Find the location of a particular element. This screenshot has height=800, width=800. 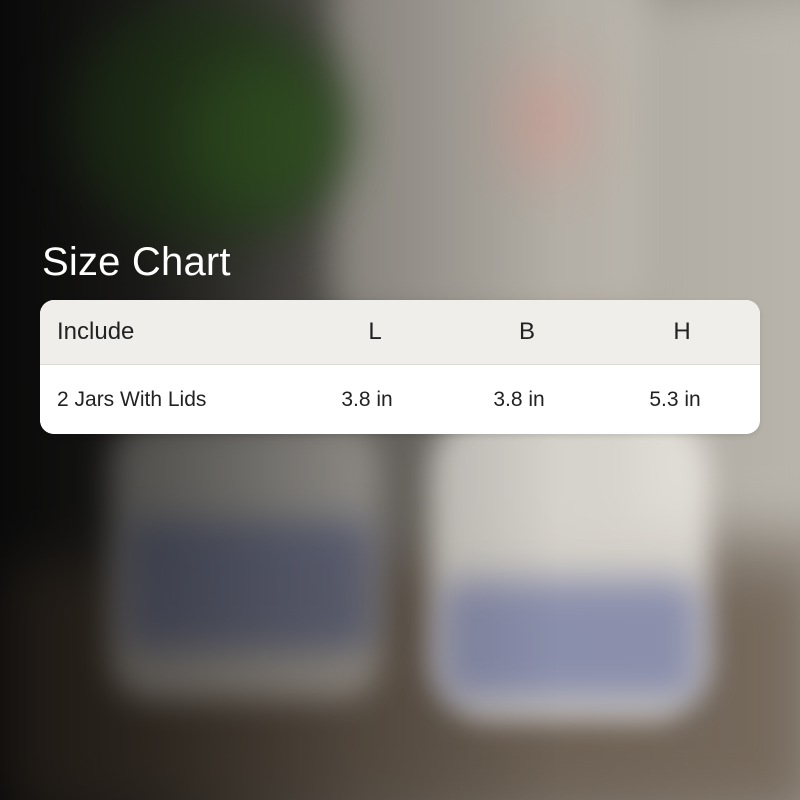

cell-length: 3.8 in is located at coordinates (367, 399).